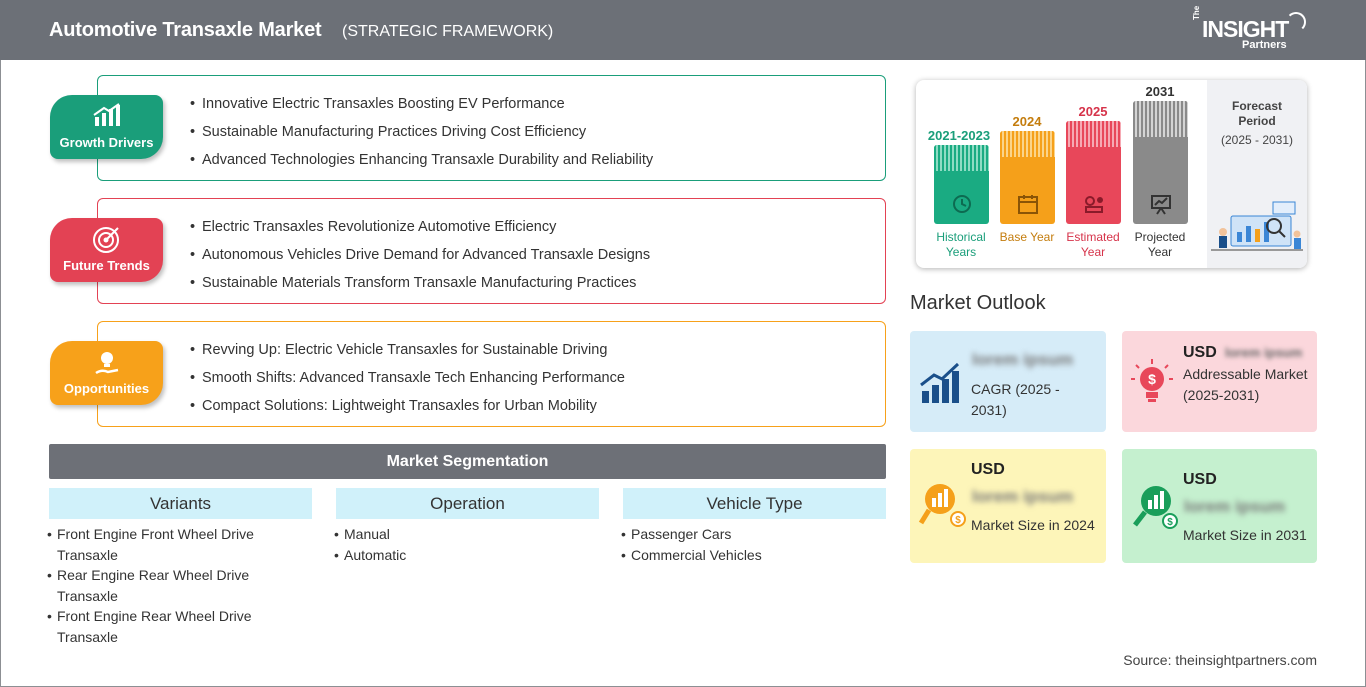 The image size is (1366, 687). Describe the element at coordinates (1027, 237) in the screenshot. I see `timeline-label: Base Year` at that location.